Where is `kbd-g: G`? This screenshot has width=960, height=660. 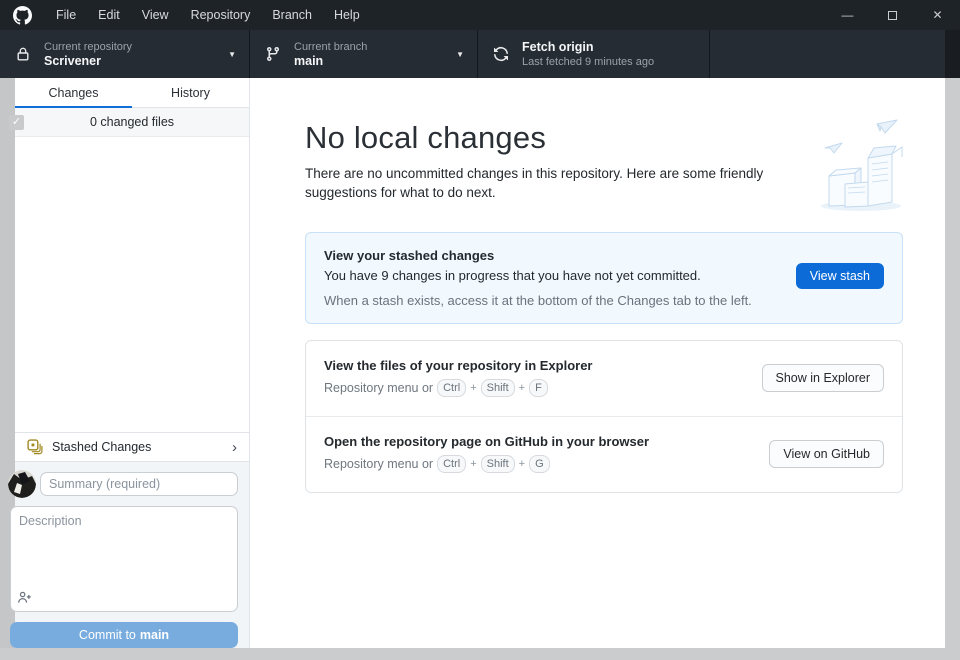 kbd-g: G is located at coordinates (539, 463).